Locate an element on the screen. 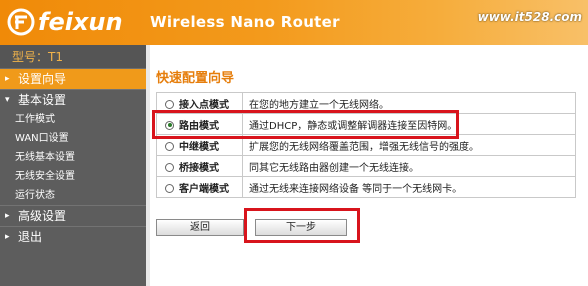  sidebar-item-basic-settings: ▾ 基本设置 is located at coordinates (73, 100).